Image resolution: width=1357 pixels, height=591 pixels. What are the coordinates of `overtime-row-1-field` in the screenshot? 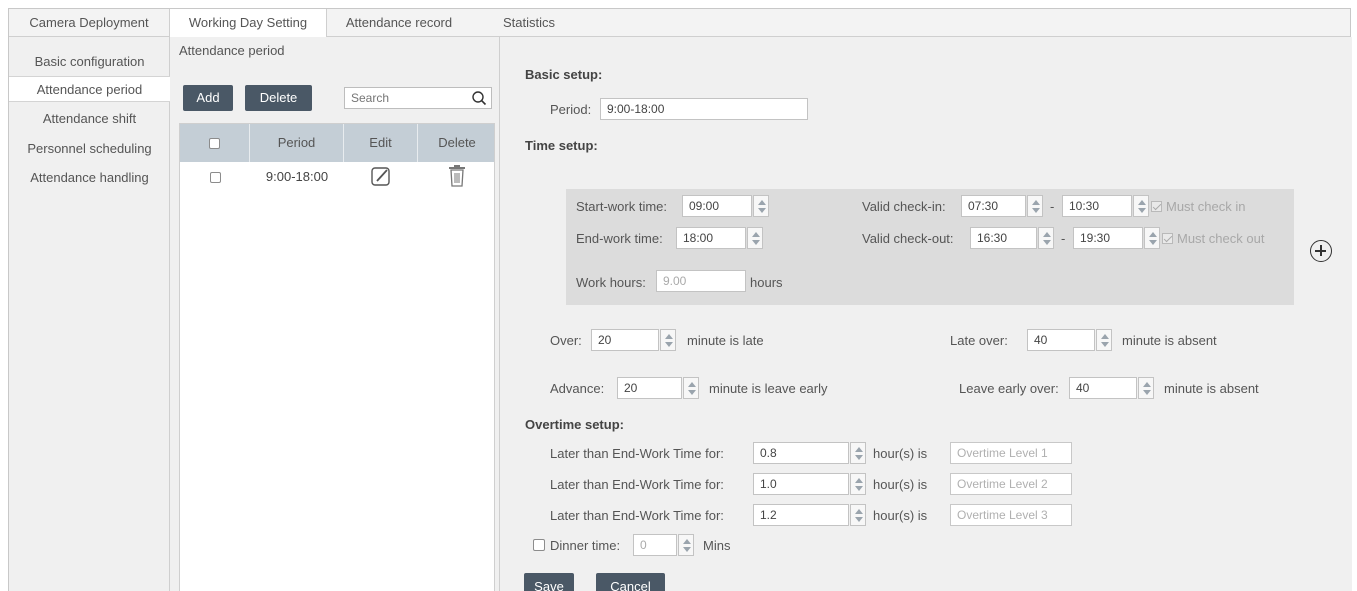 It's located at (801, 453).